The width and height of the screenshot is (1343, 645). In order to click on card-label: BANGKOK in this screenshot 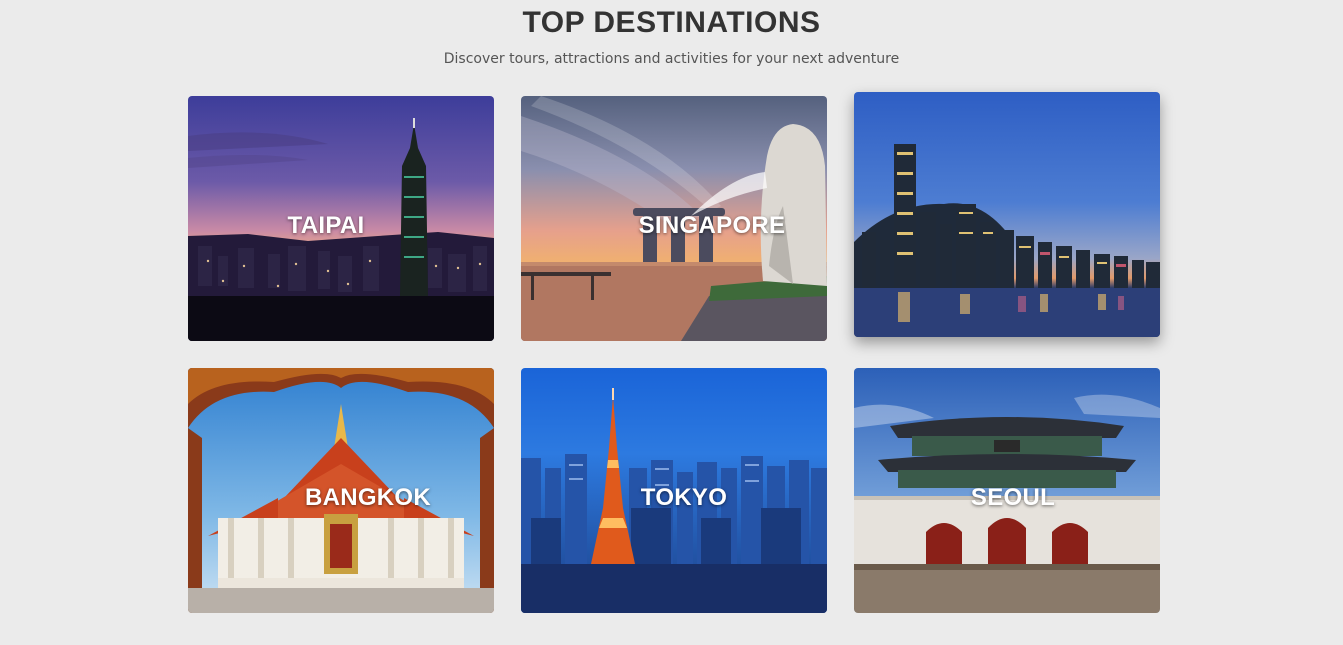, I will do `click(368, 497)`.